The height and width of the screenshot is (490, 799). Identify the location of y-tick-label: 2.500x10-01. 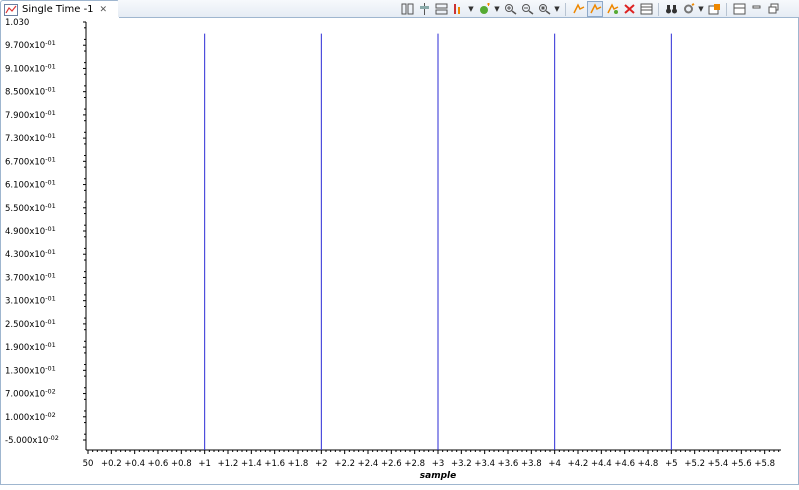
(30, 324).